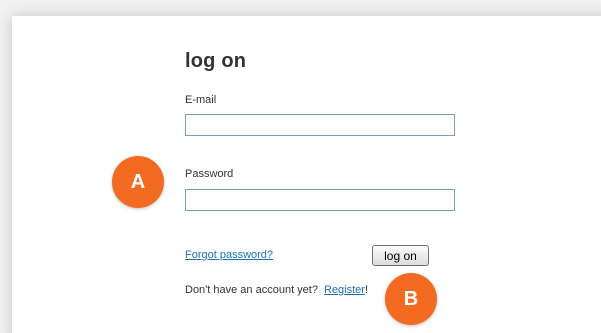 This screenshot has height=333, width=601. I want to click on signup-prompt: Don't have an account yet? Register!, so click(276, 290).